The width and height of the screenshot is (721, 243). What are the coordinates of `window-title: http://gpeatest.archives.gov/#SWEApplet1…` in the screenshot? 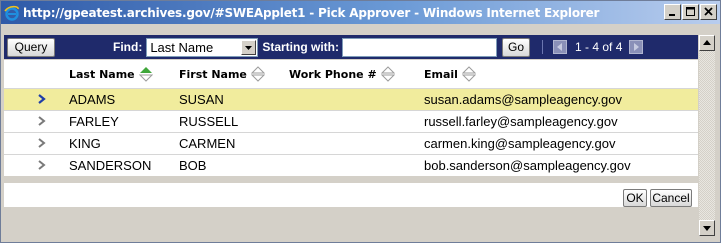 It's located at (311, 12).